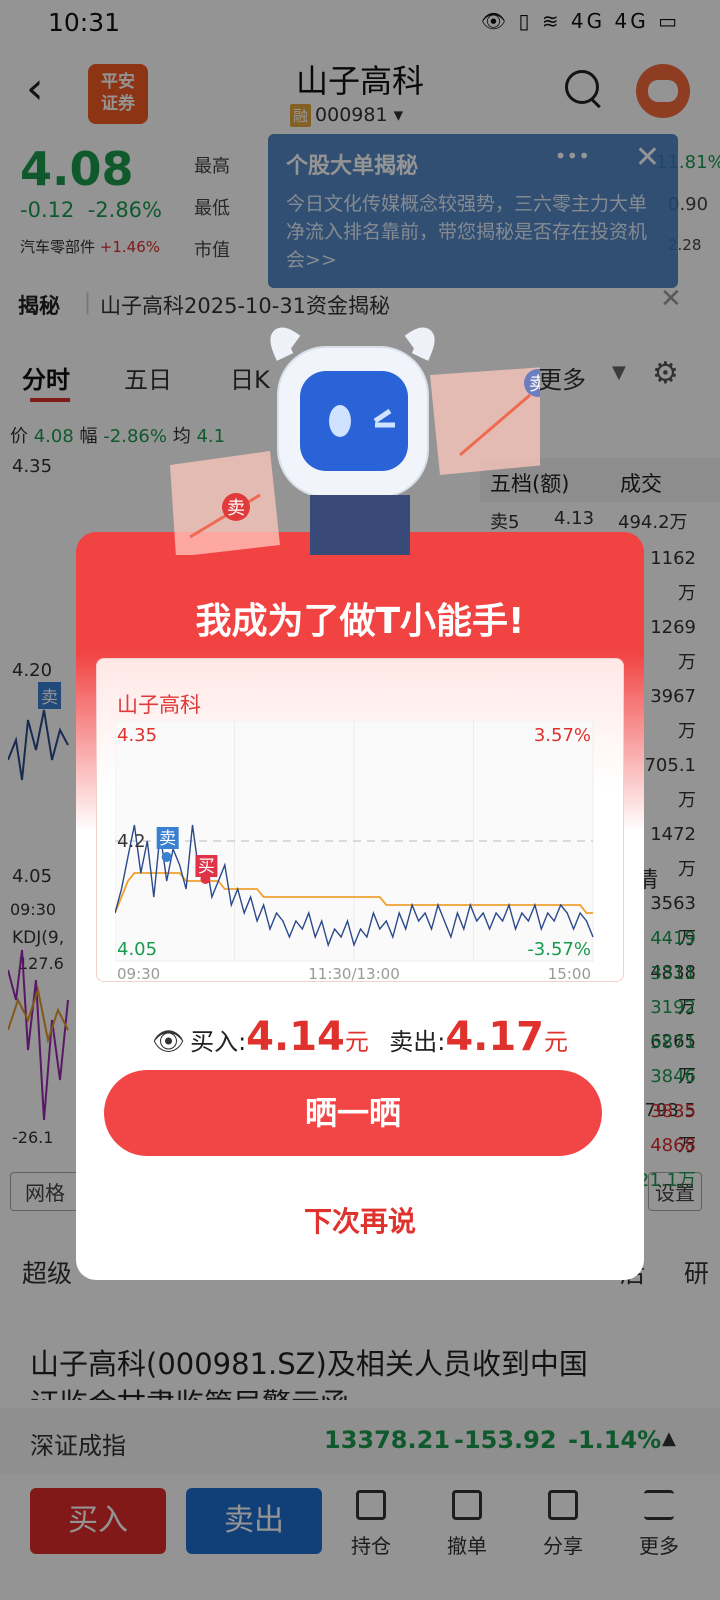  What do you see at coordinates (556, 1042) in the screenshot?
I see `sell-unit: 元` at bounding box center [556, 1042].